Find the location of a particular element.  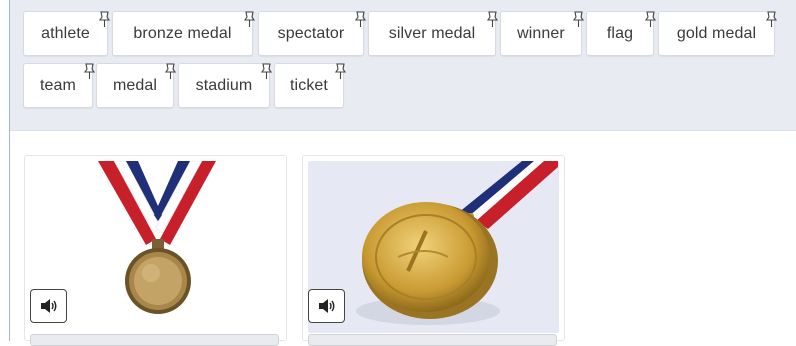

word-chip-label: stadium is located at coordinates (224, 85).